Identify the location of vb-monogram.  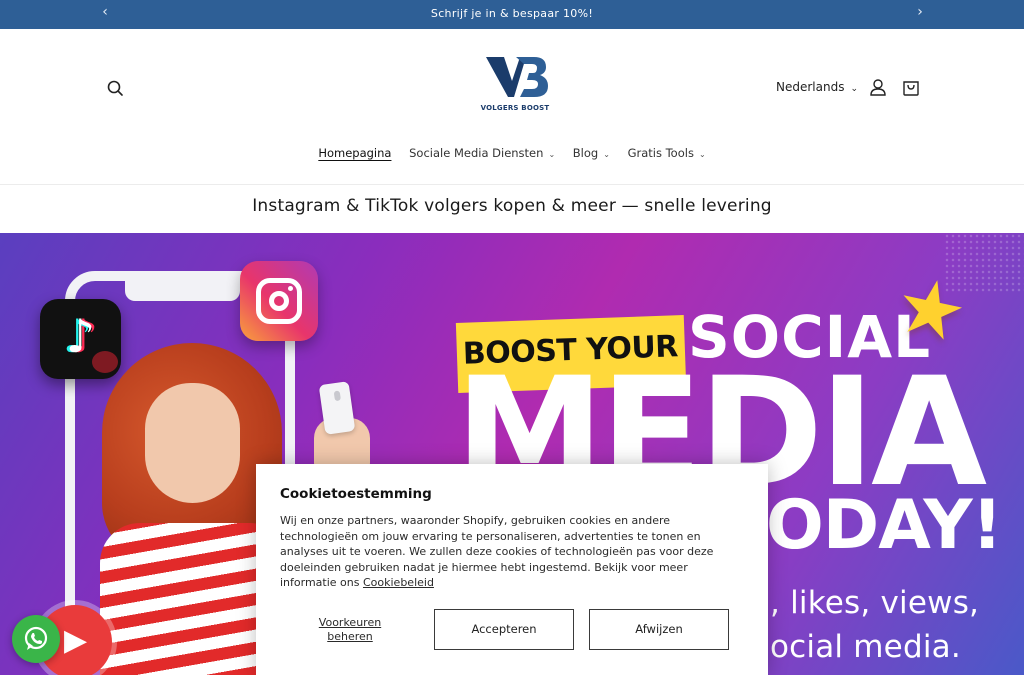
(517, 77).